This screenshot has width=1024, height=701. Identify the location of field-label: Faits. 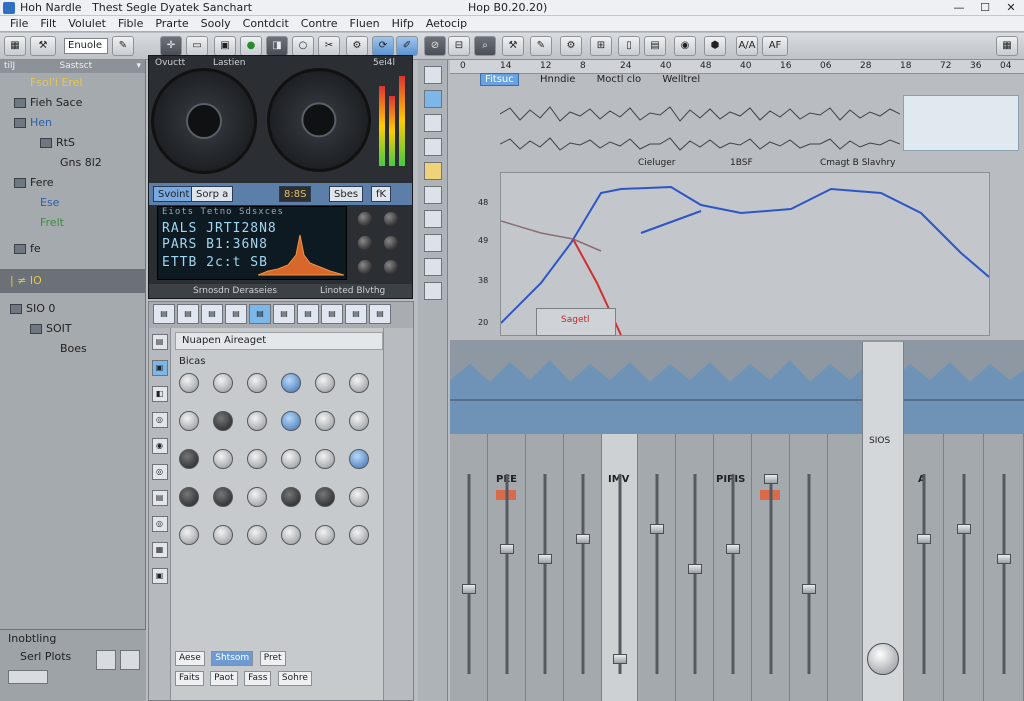
(189, 678).